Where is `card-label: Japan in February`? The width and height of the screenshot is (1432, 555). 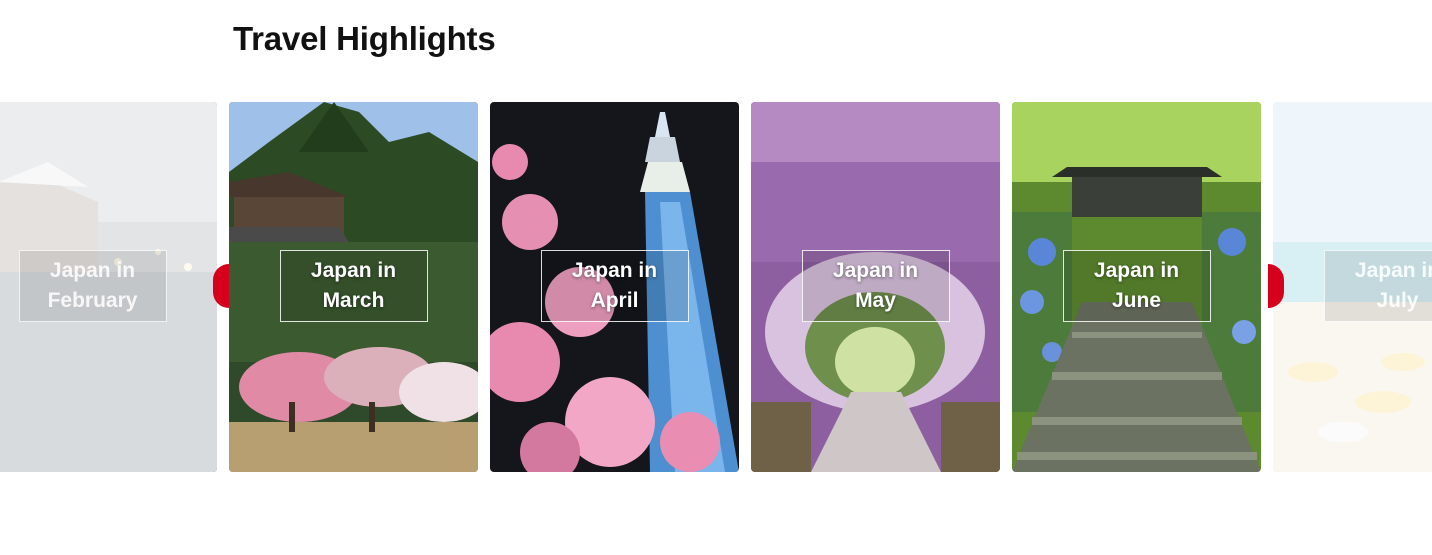
card-label: Japan in February is located at coordinates (92, 286).